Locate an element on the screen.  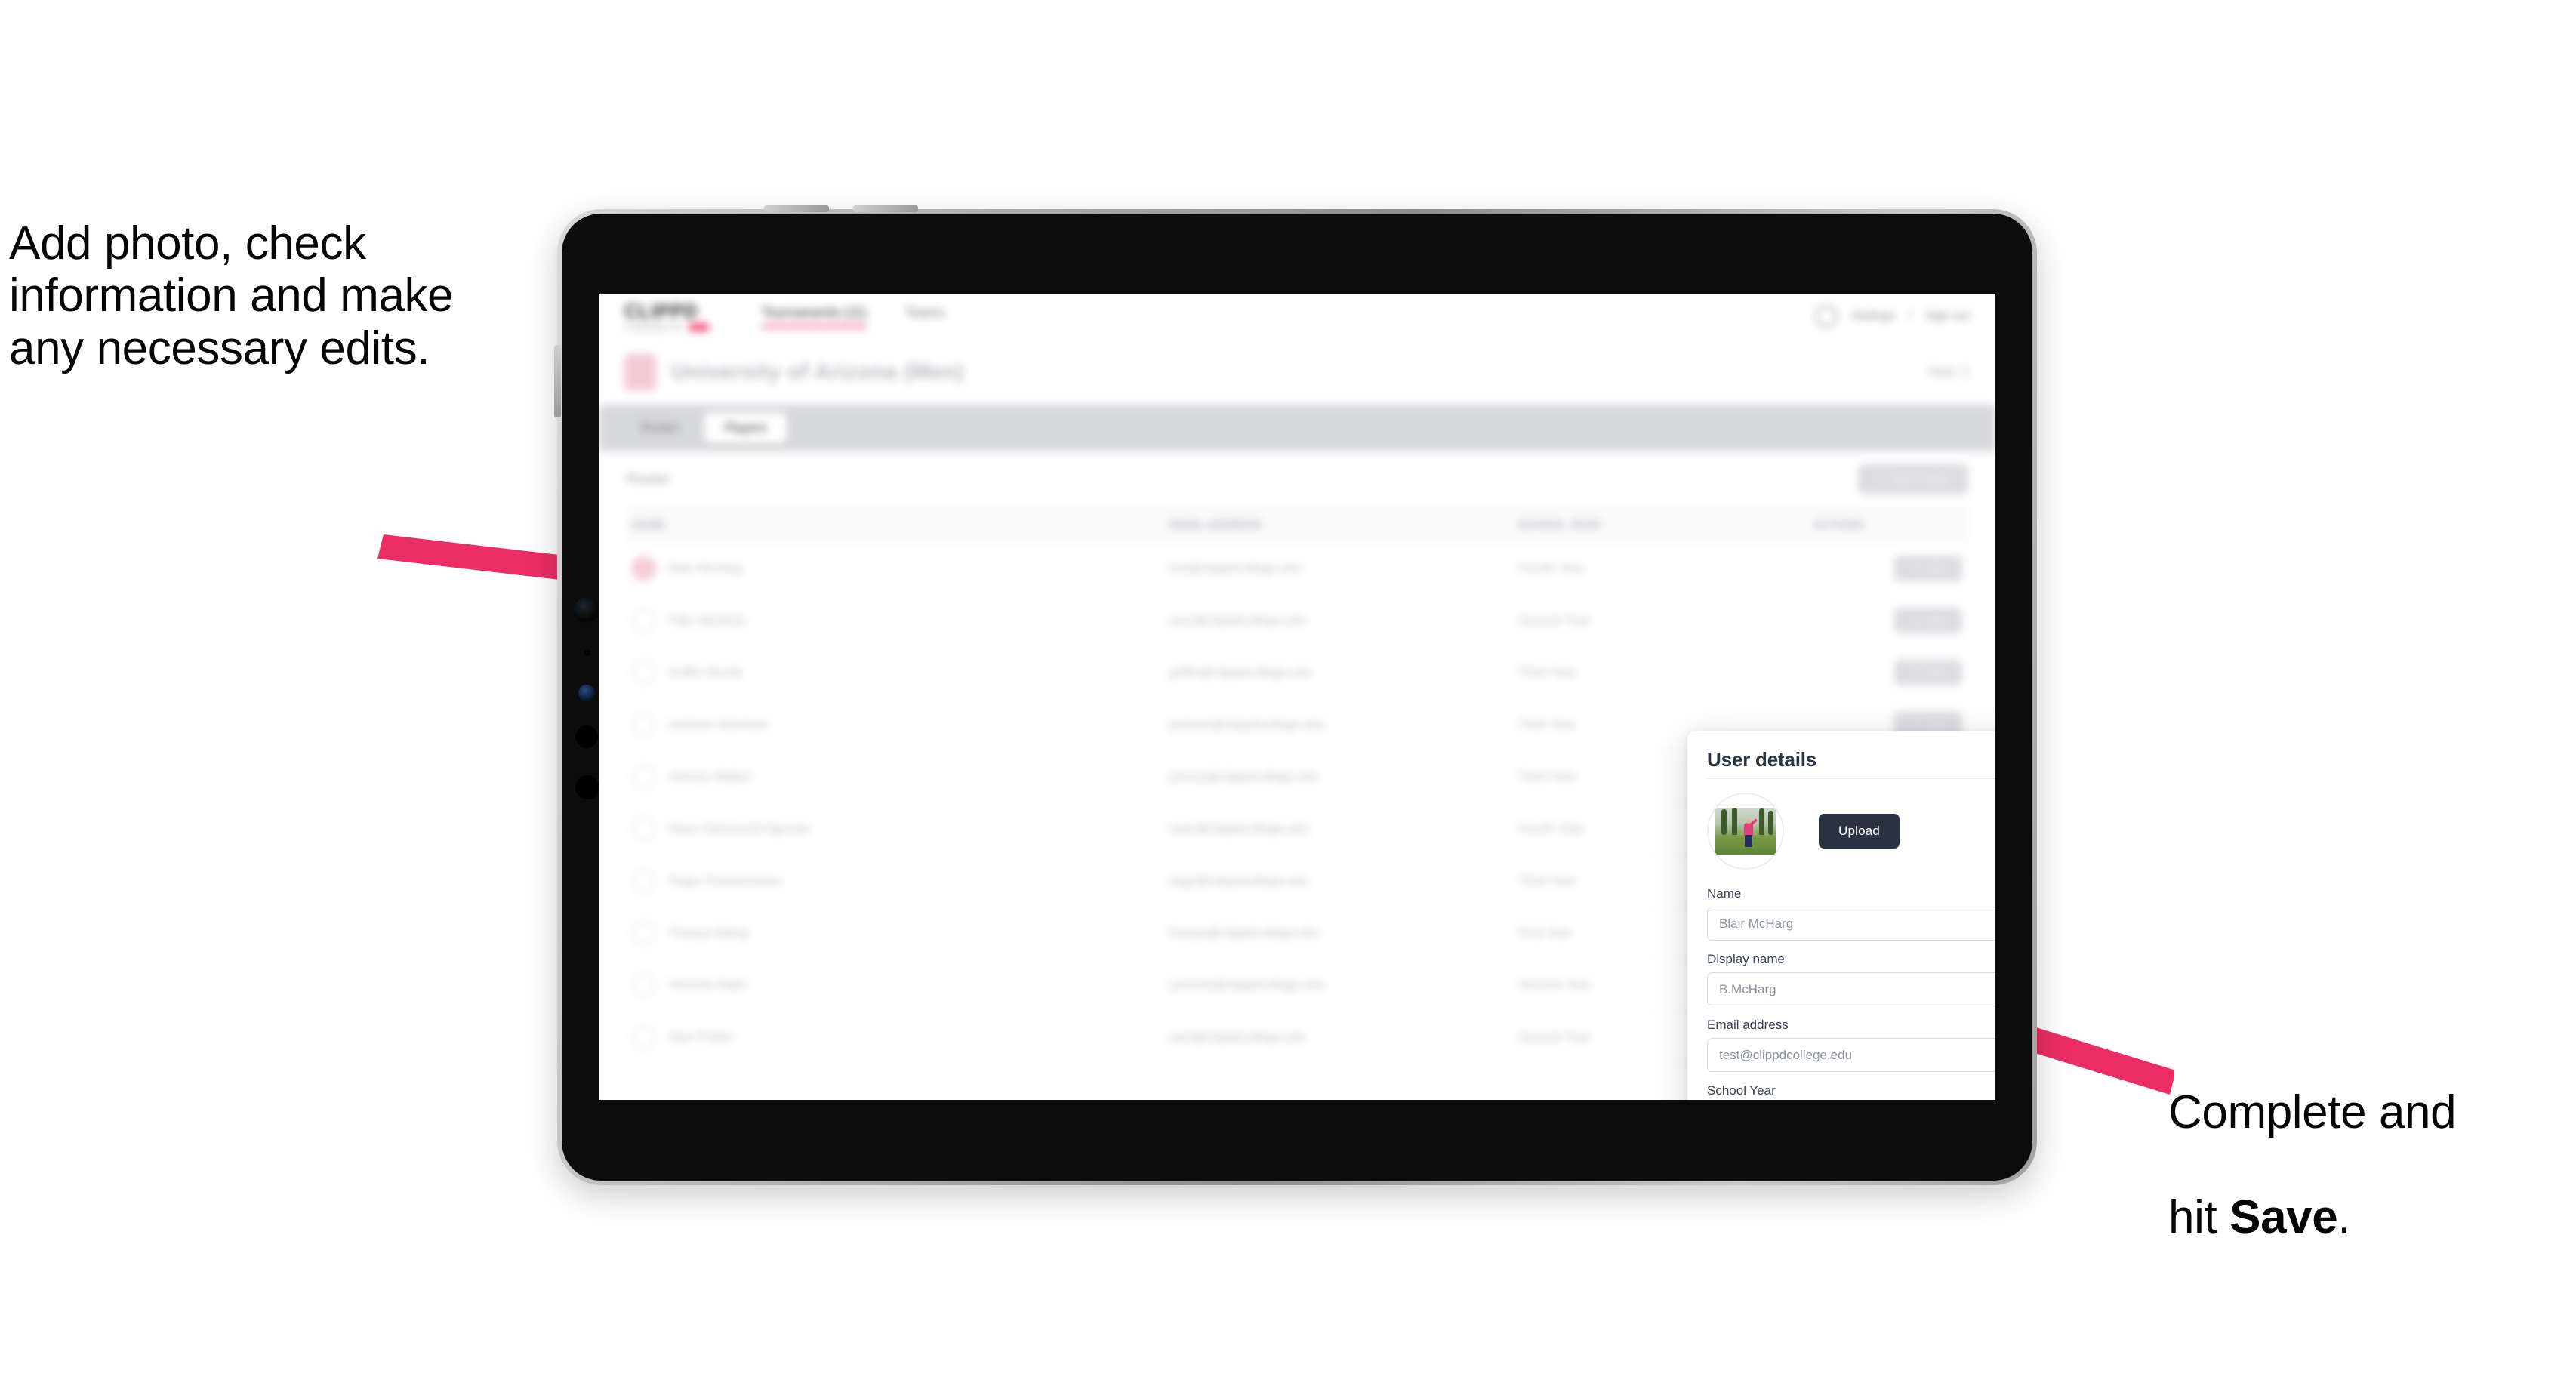
annotation-right-line2-suffix: . is located at coordinates (2344, 1217).